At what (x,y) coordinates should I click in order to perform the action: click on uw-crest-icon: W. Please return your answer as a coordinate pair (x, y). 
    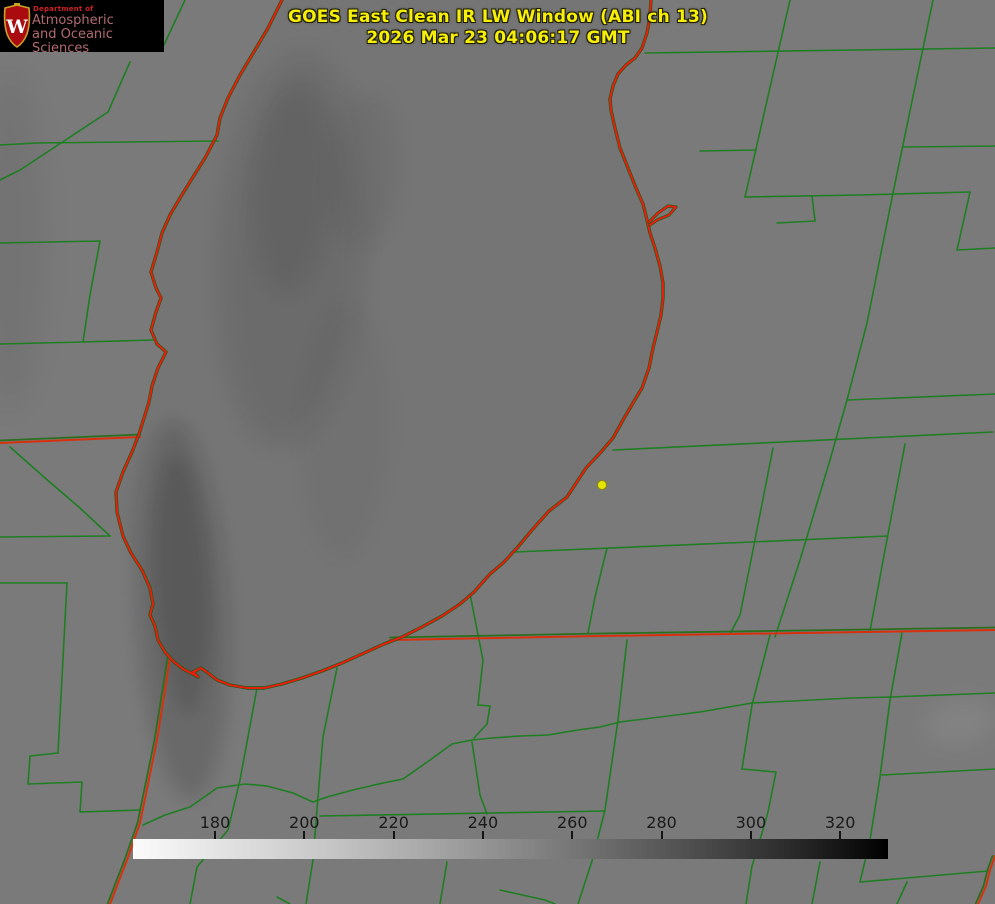
    Looking at the image, I should click on (17, 25).